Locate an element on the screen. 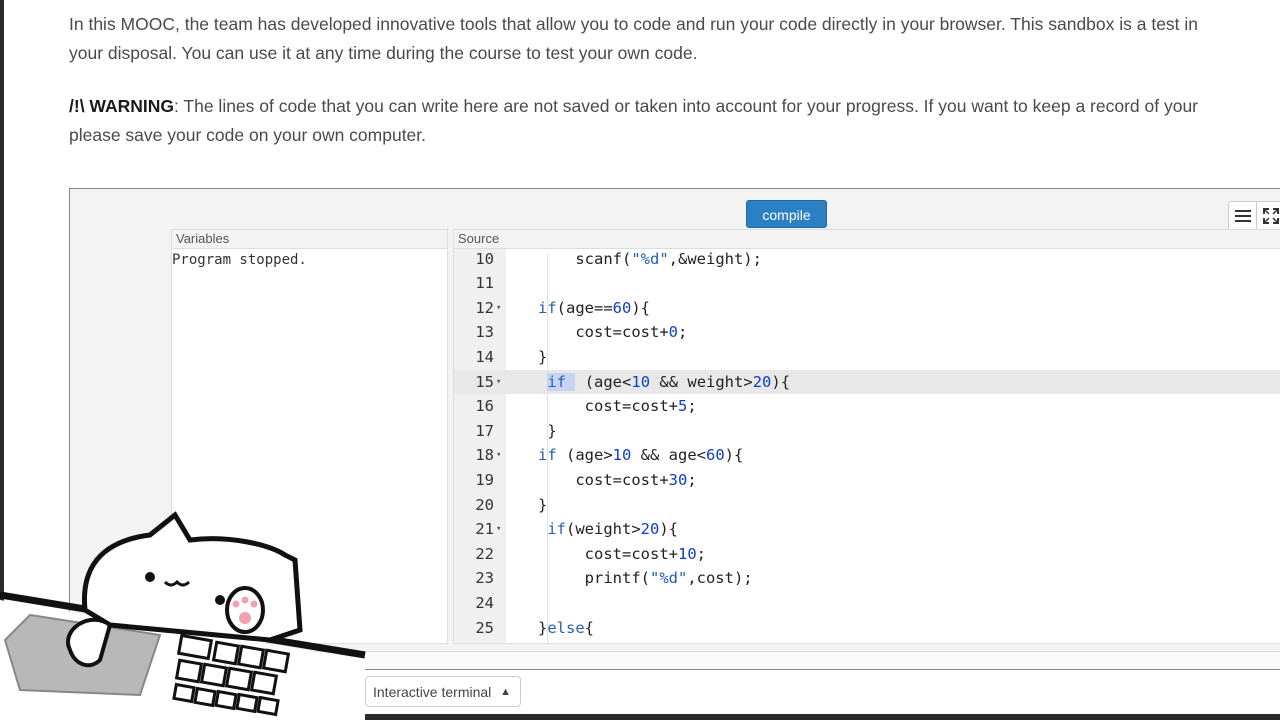 The height and width of the screenshot is (720, 1280). line-number: 17 is located at coordinates (484, 430).